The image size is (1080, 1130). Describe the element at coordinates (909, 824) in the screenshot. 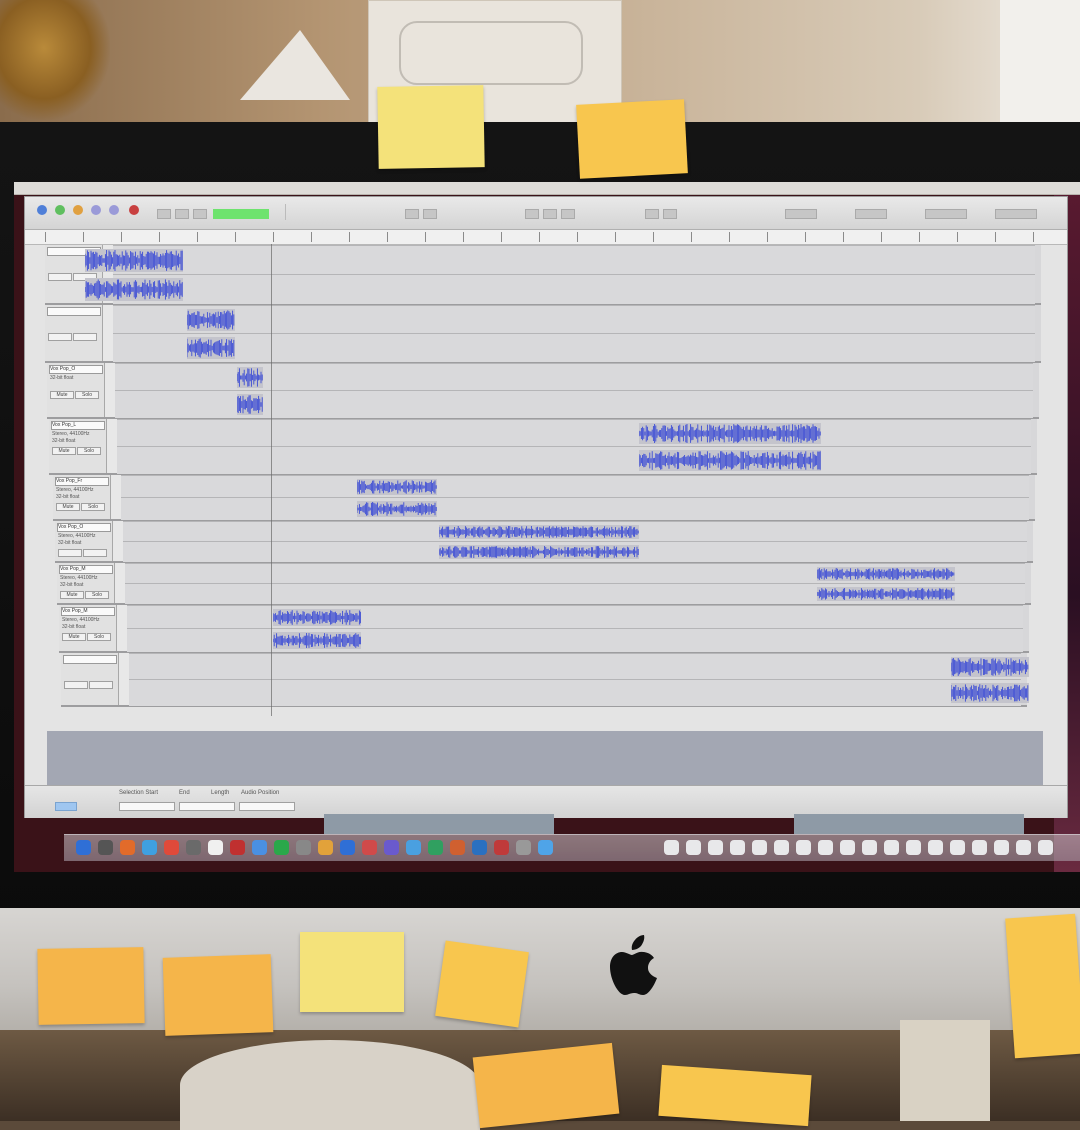

I see `background-window` at that location.